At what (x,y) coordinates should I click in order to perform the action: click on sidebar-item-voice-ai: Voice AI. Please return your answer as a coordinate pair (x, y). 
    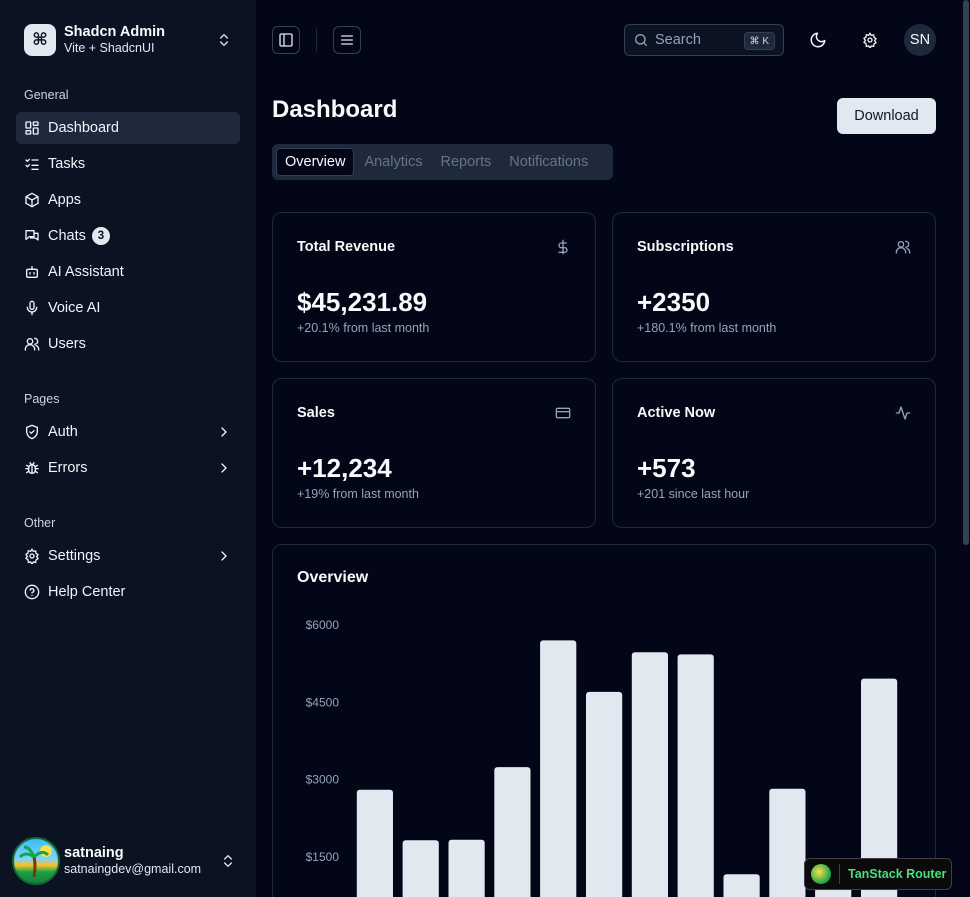
    Looking at the image, I should click on (128, 308).